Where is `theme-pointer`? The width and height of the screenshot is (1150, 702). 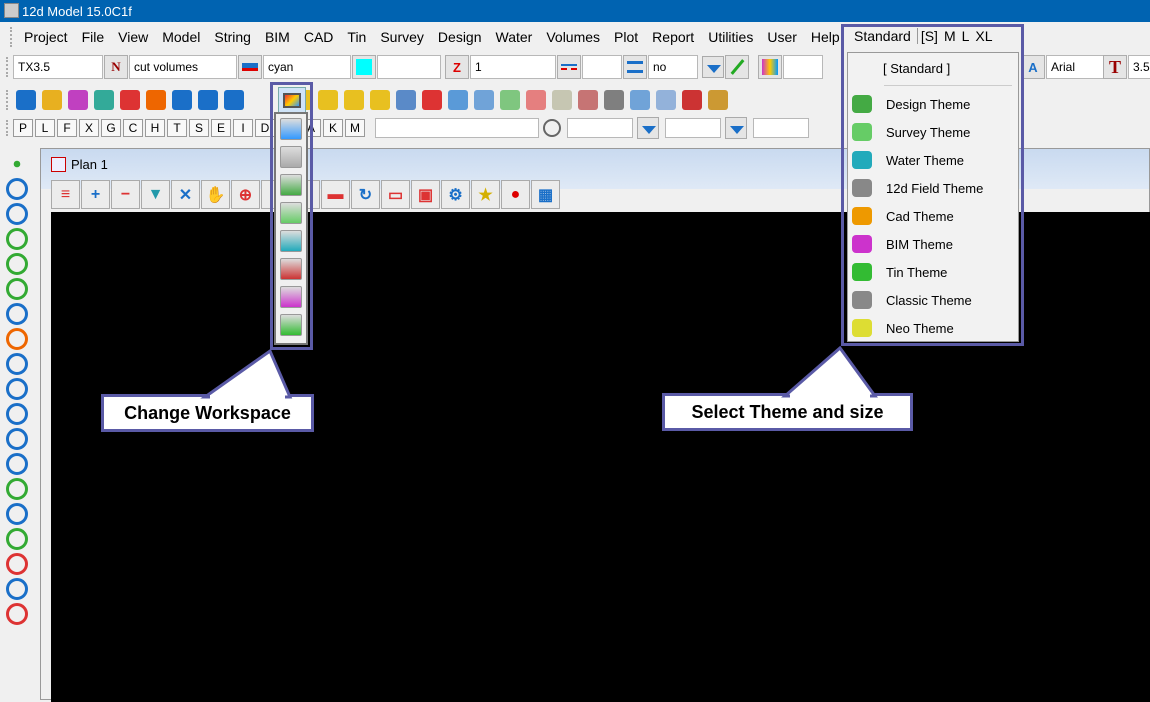
theme-pointer is located at coordinates (829, 371).